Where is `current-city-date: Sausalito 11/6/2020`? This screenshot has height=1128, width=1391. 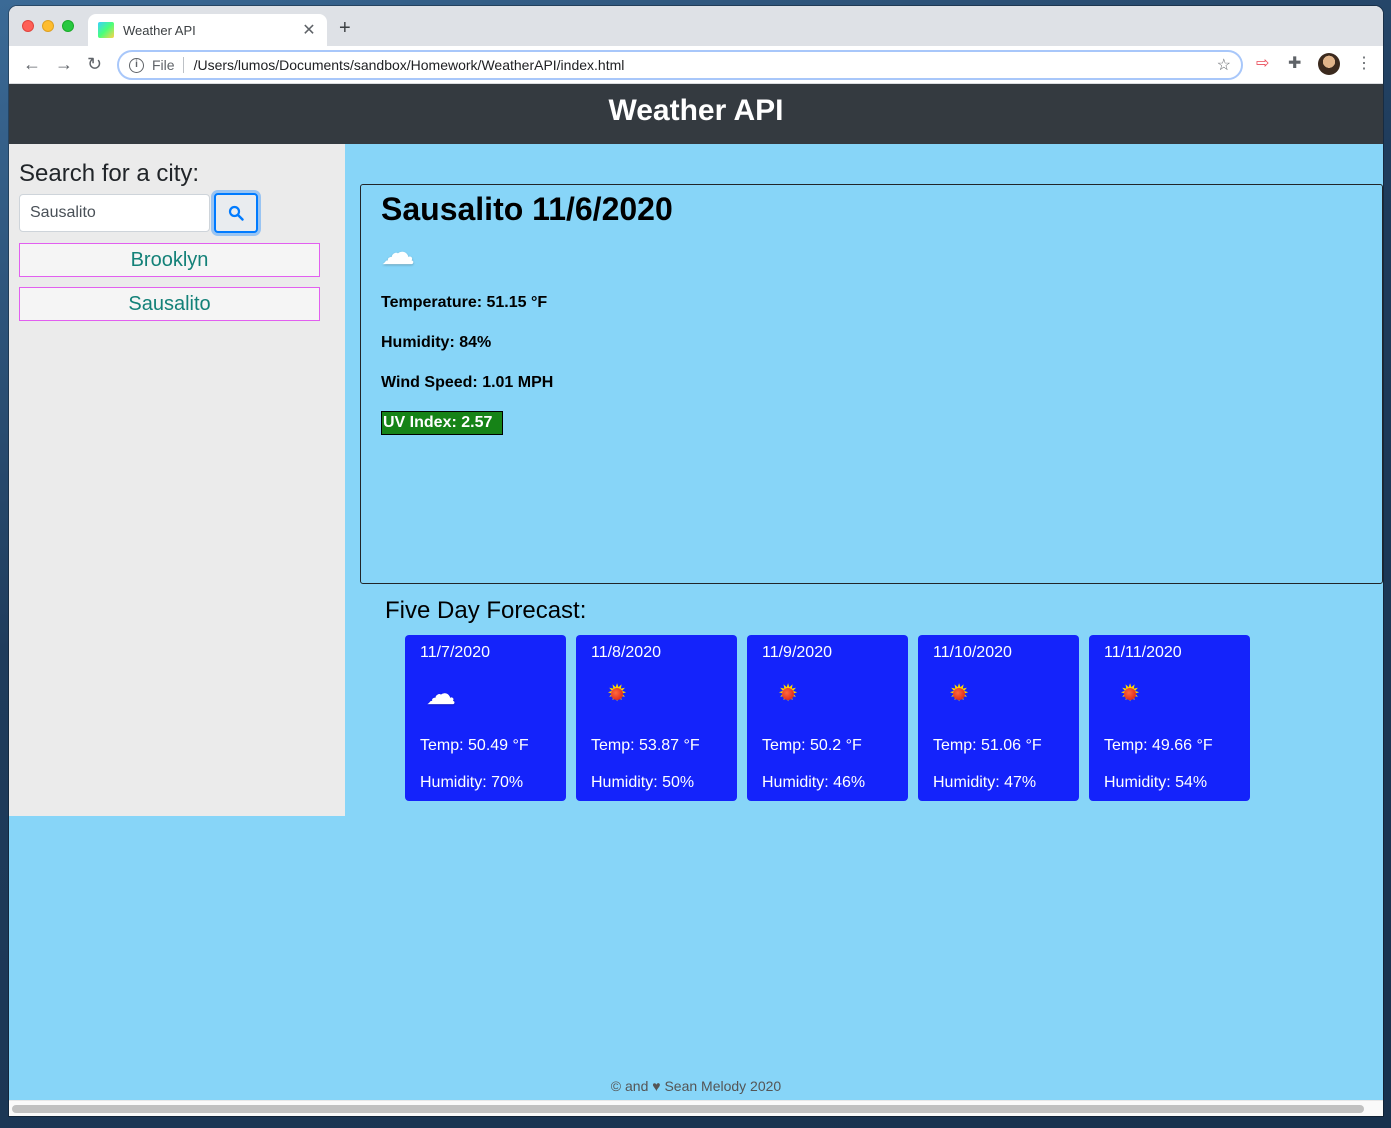
current-city-date: Sausalito 11/6/2020 is located at coordinates (527, 209).